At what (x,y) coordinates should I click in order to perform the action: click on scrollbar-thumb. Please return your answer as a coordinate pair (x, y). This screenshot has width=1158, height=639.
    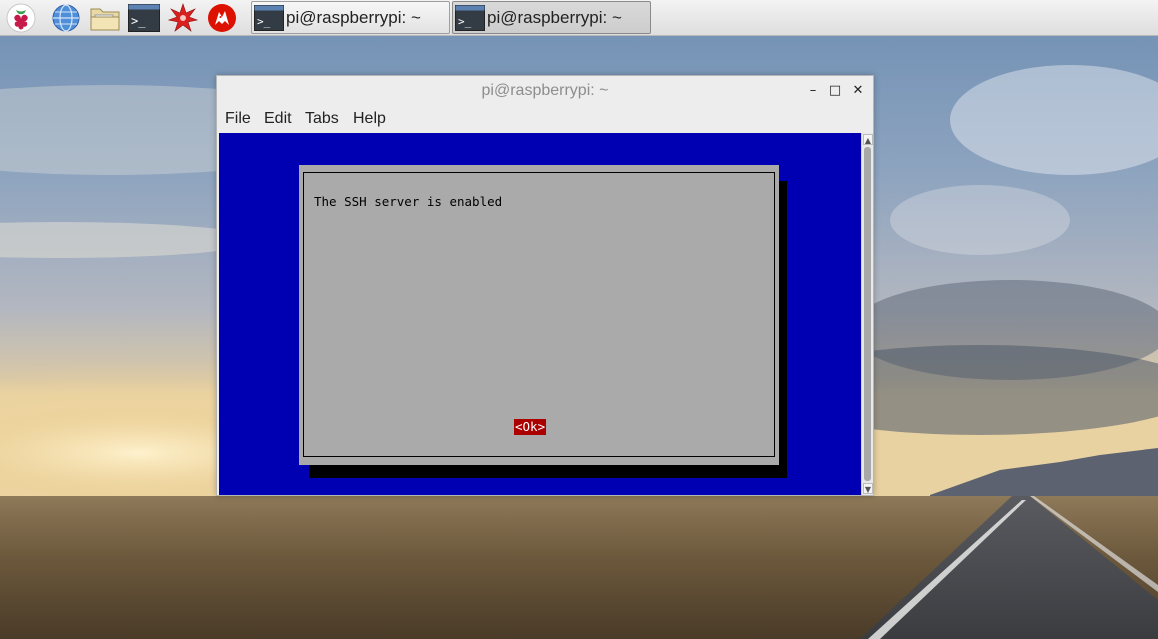
    Looking at the image, I should click on (867, 314).